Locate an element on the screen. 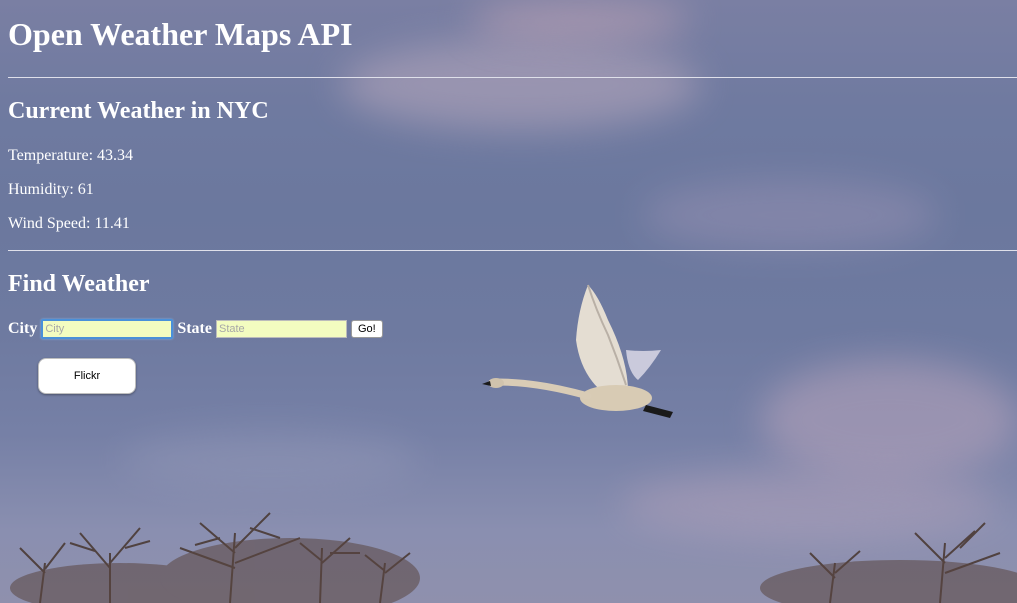 Image resolution: width=1017 pixels, height=603 pixels. flickr-button: Flickr is located at coordinates (87, 376).